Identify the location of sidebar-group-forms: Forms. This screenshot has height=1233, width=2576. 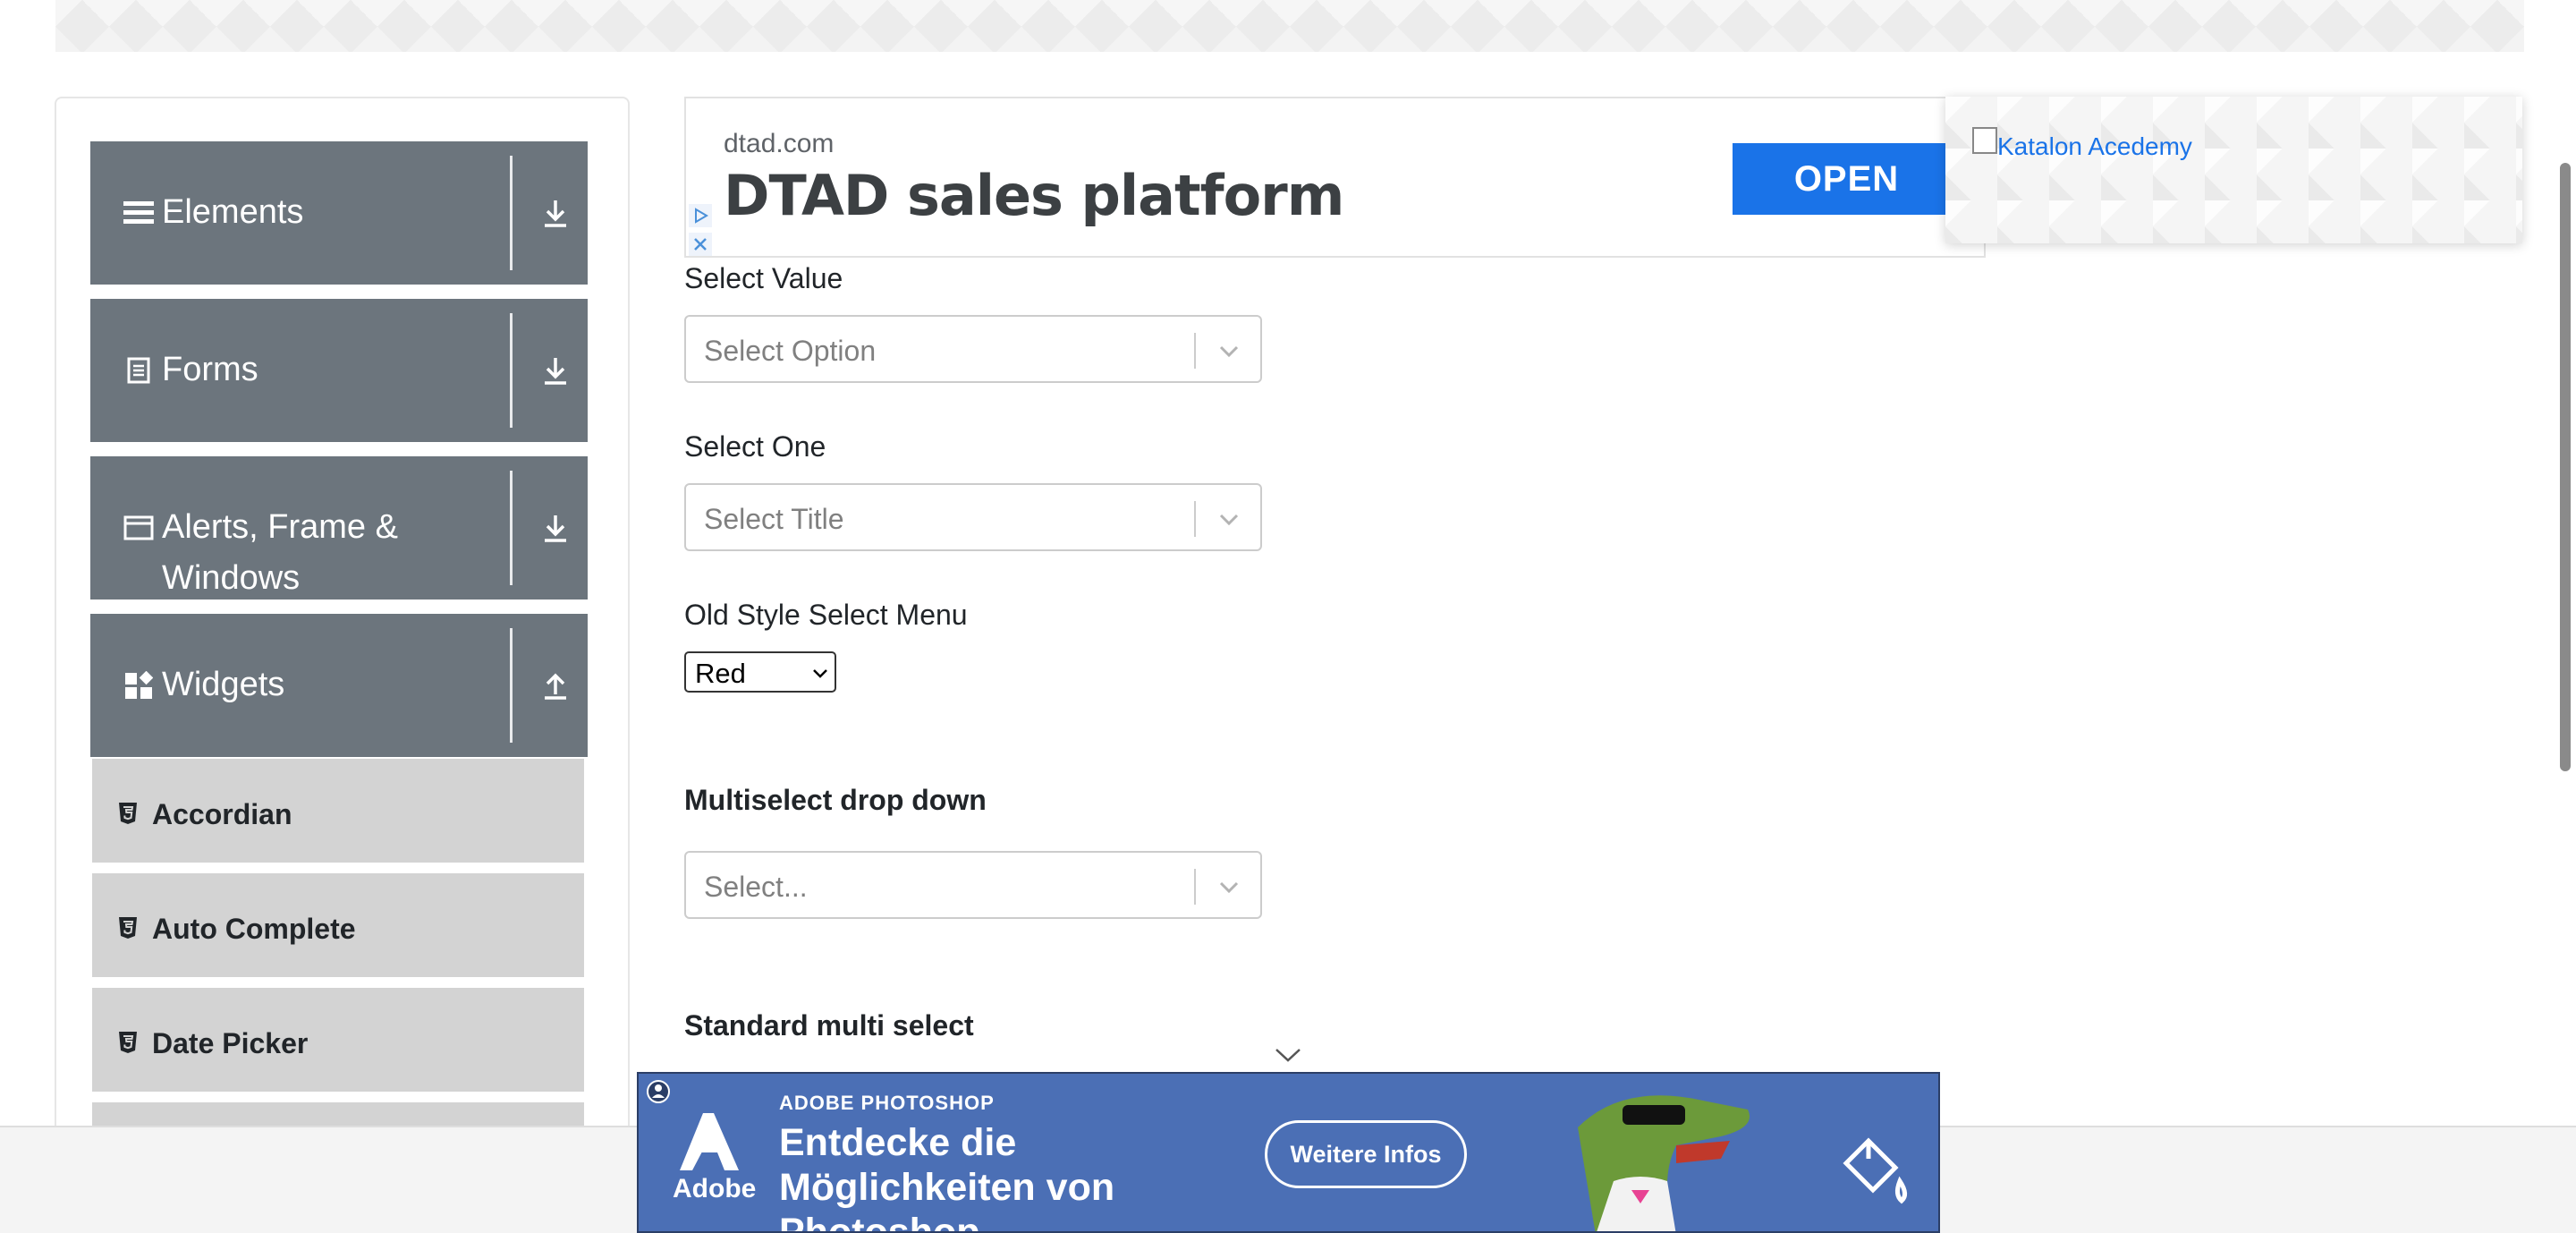
(339, 370).